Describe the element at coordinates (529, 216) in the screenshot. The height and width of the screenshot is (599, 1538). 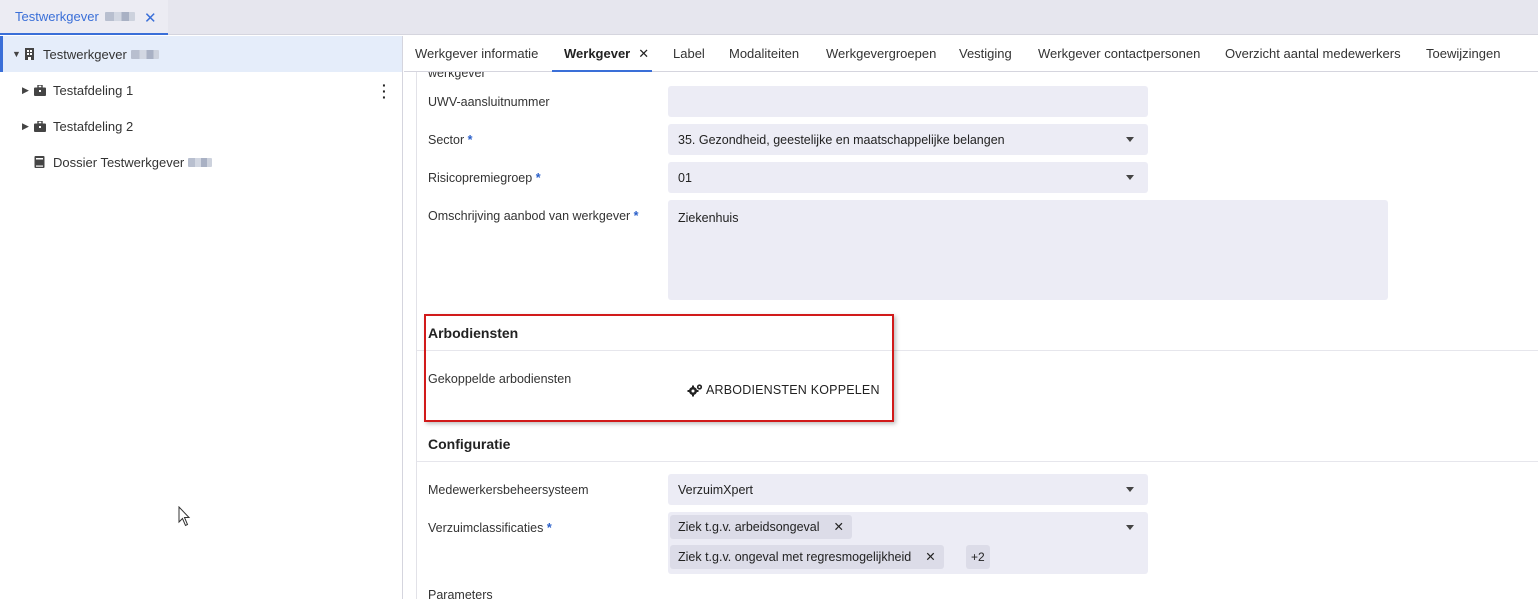
I see `omschrijving-label-text: Omschrijving aanbod van werkgever` at that location.